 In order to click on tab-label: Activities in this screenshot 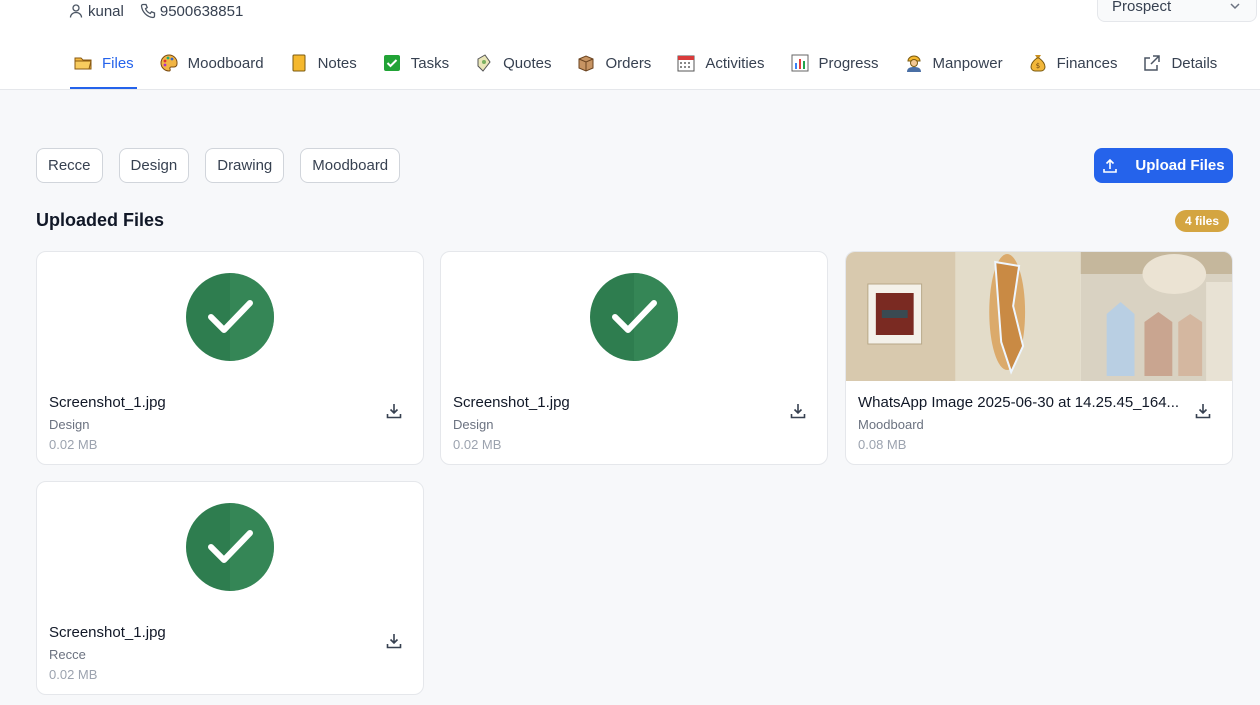, I will do `click(735, 63)`.